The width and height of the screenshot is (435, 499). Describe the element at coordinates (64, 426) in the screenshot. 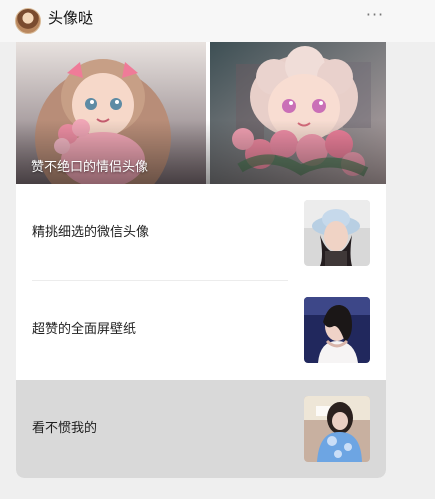

I see `article-title: 看不惯我的` at that location.